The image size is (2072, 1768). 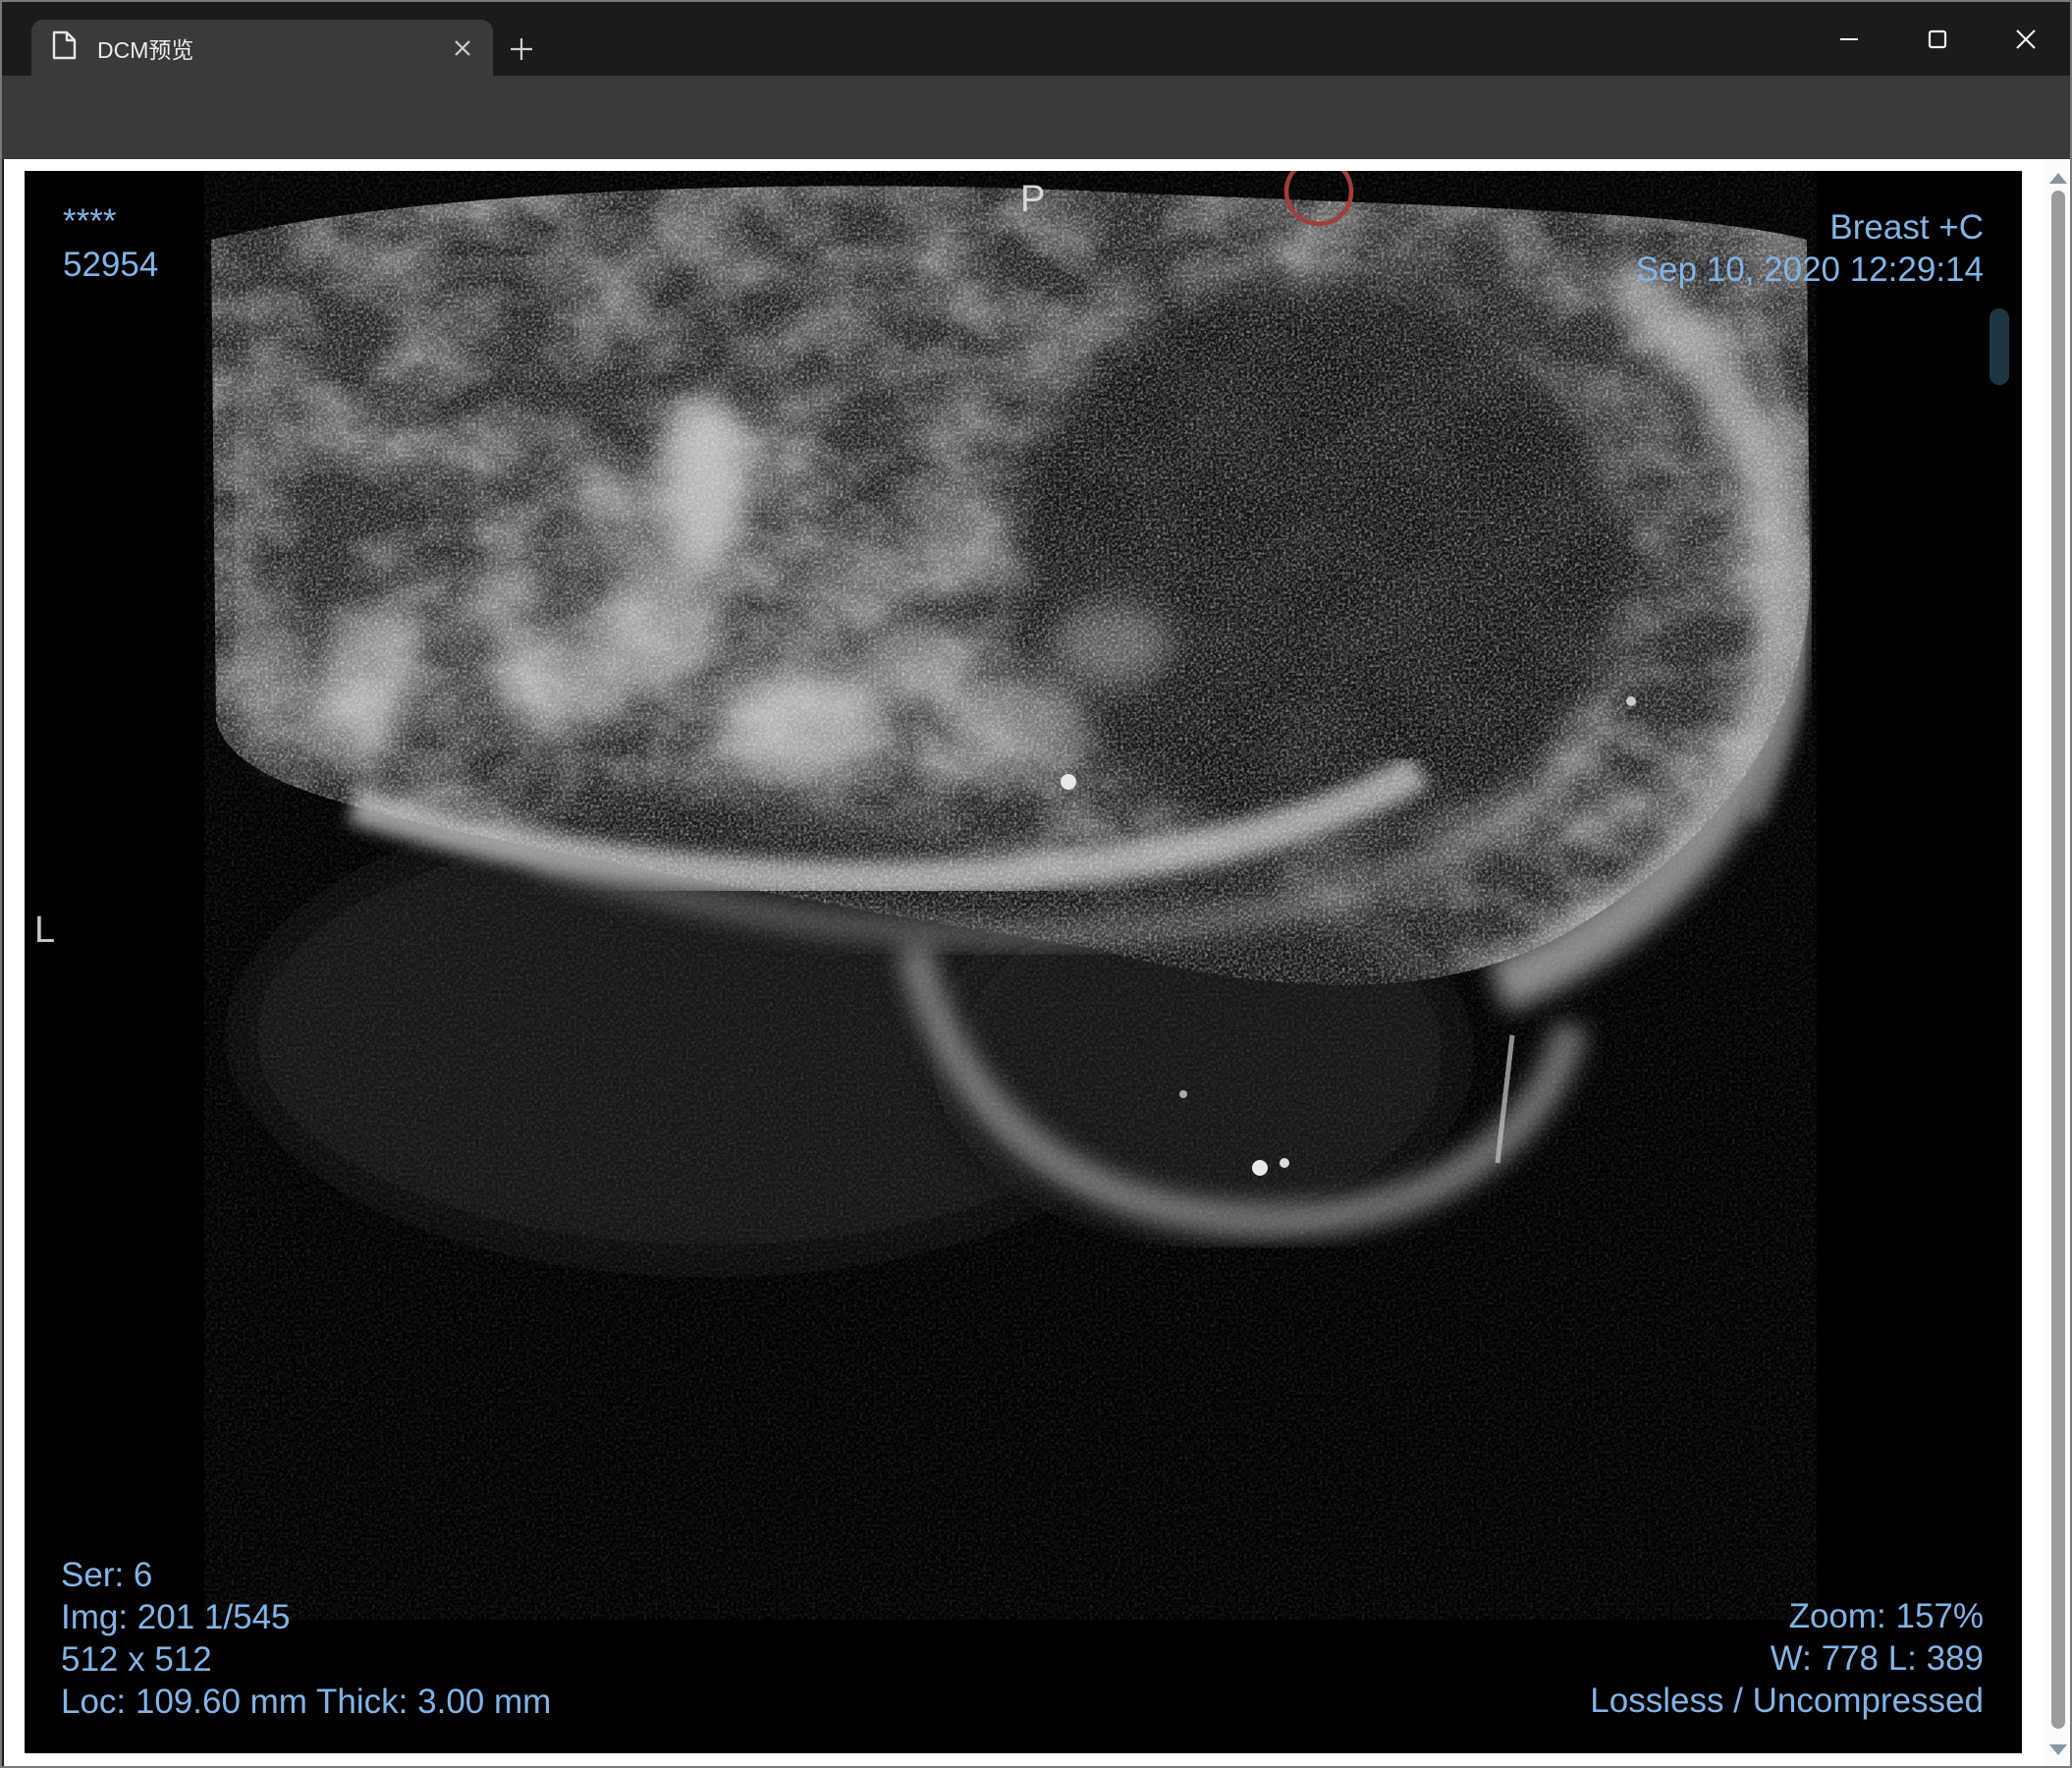 I want to click on tab-title: DCM预览, so click(x=145, y=49).